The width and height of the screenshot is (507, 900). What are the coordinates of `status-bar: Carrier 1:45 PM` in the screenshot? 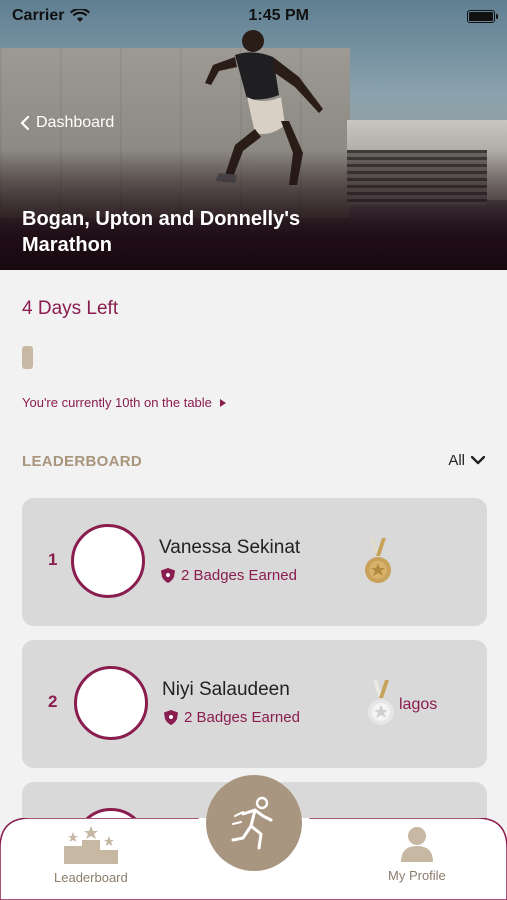 It's located at (253, 16).